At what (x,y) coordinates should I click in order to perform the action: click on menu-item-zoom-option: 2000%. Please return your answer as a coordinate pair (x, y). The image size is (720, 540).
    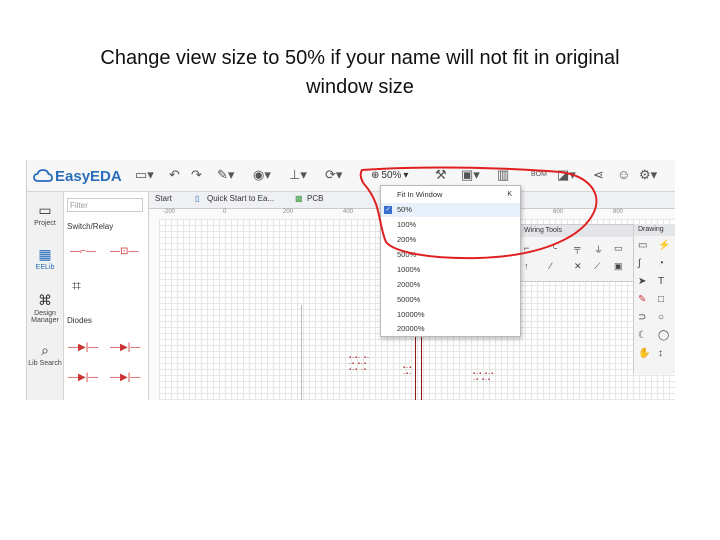
    Looking at the image, I should click on (450, 285).